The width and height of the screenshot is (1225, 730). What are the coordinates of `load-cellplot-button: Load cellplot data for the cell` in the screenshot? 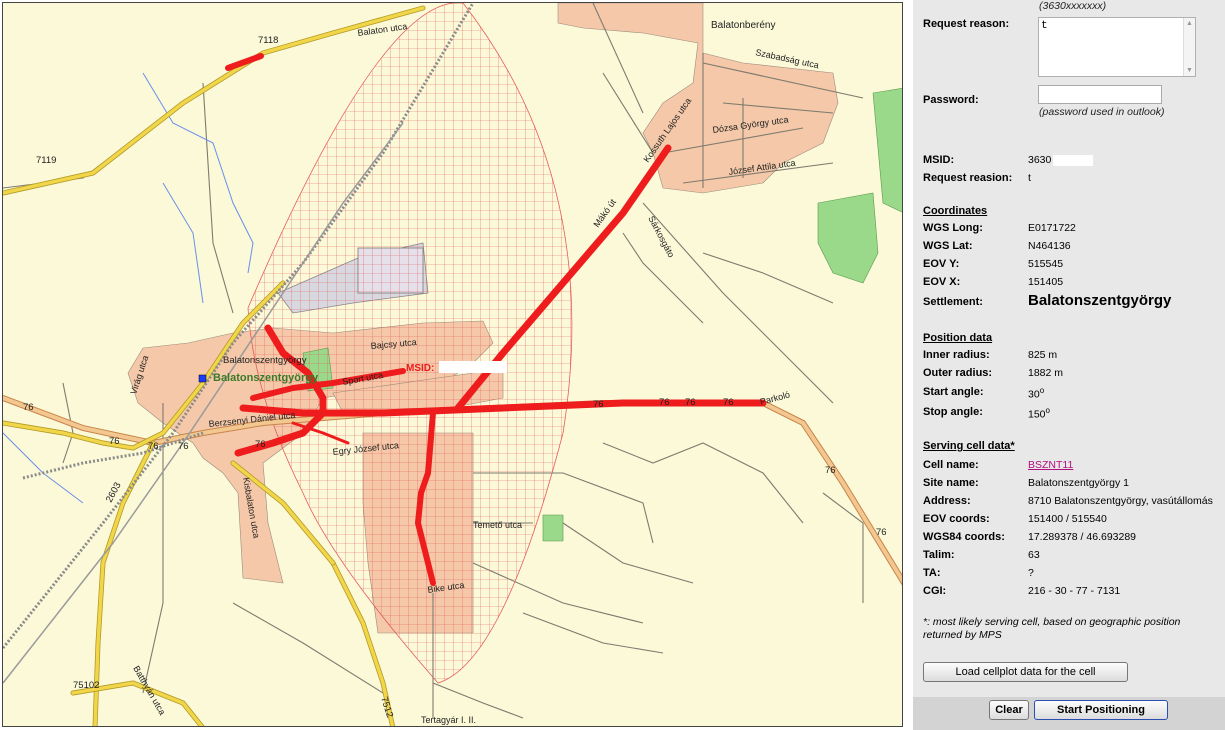 It's located at (1025, 672).